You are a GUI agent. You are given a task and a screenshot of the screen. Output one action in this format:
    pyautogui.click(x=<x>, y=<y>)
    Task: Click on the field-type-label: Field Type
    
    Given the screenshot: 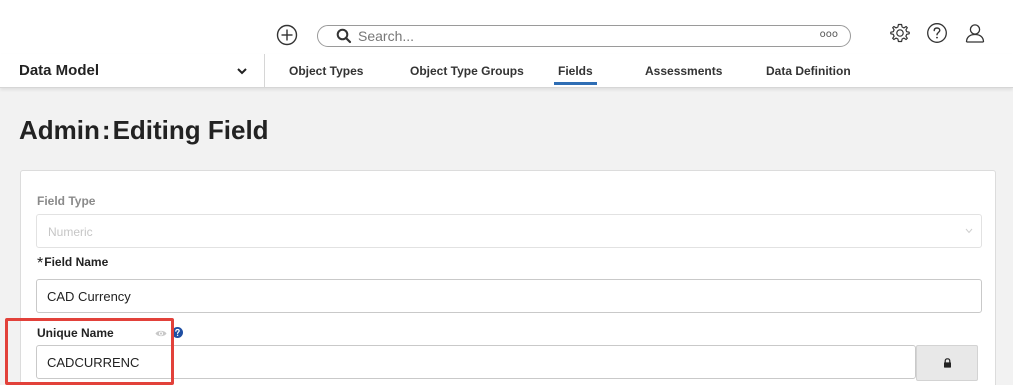 What is the action you would take?
    pyautogui.click(x=66, y=201)
    